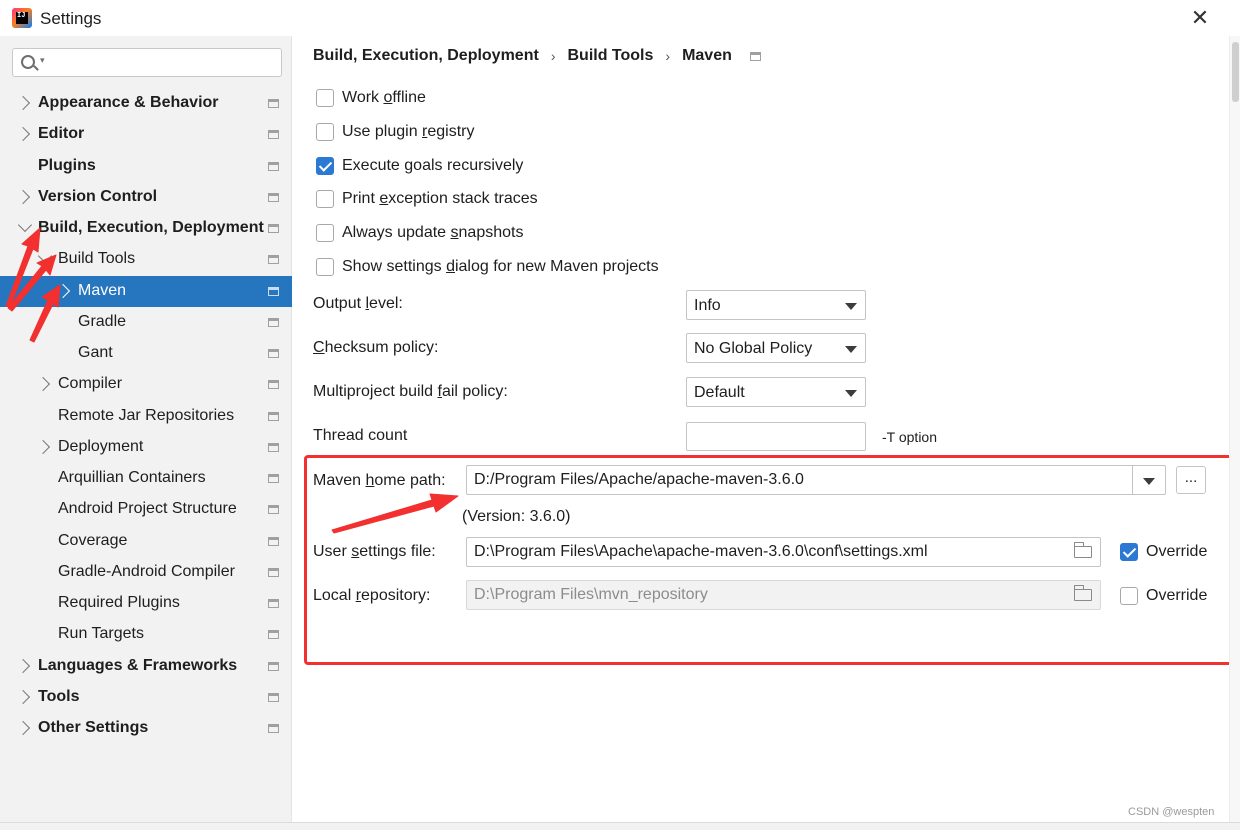 The width and height of the screenshot is (1240, 830). Describe the element at coordinates (146, 166) in the screenshot. I see `sidebar-item-plugins: Plugins` at that location.